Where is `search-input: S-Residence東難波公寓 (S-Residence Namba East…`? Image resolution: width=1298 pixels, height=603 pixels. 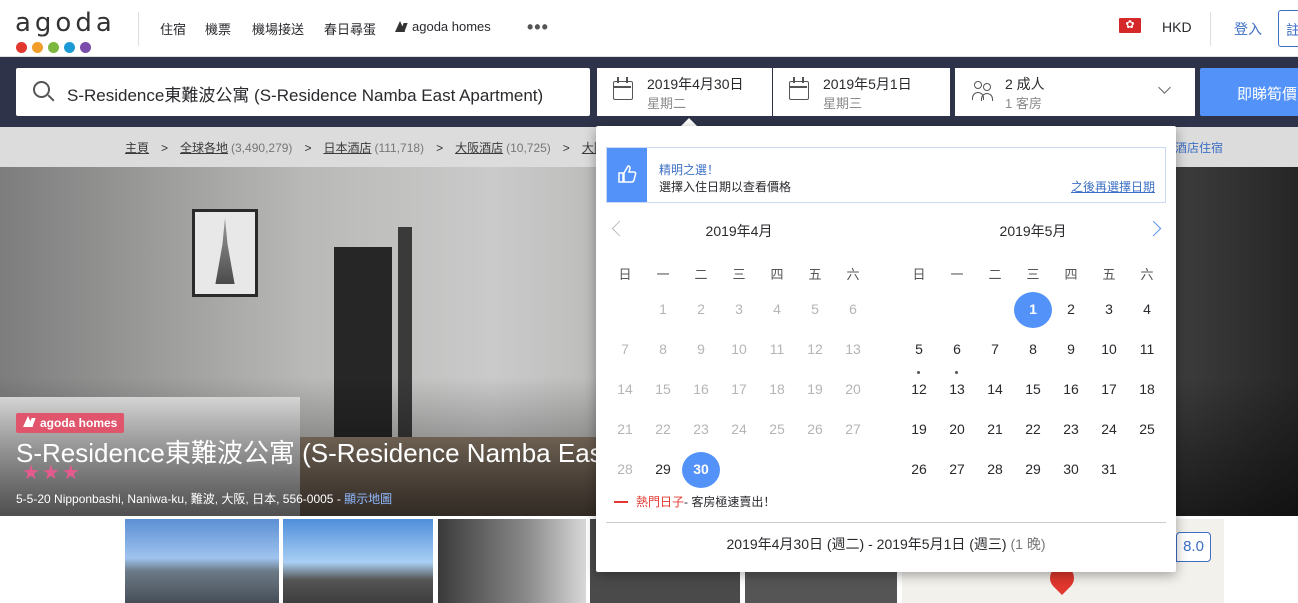 search-input: S-Residence東難波公寓 (S-Residence Namba East… is located at coordinates (303, 92).